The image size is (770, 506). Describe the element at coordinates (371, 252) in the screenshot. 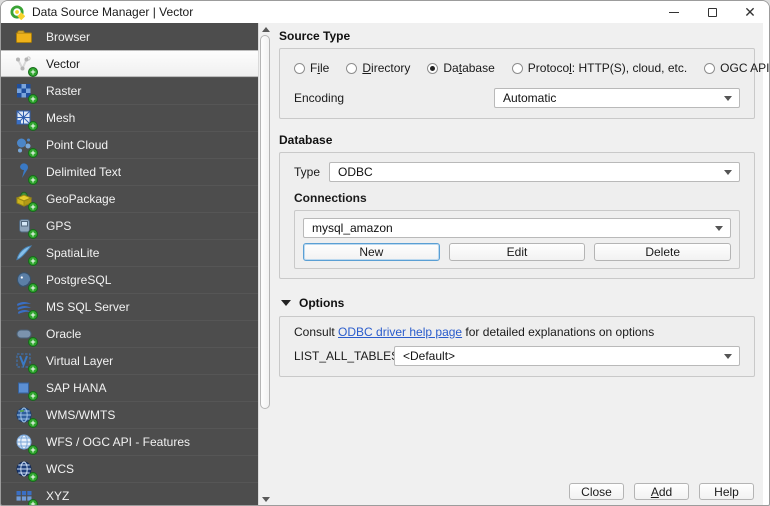

I see `new-button: New` at that location.